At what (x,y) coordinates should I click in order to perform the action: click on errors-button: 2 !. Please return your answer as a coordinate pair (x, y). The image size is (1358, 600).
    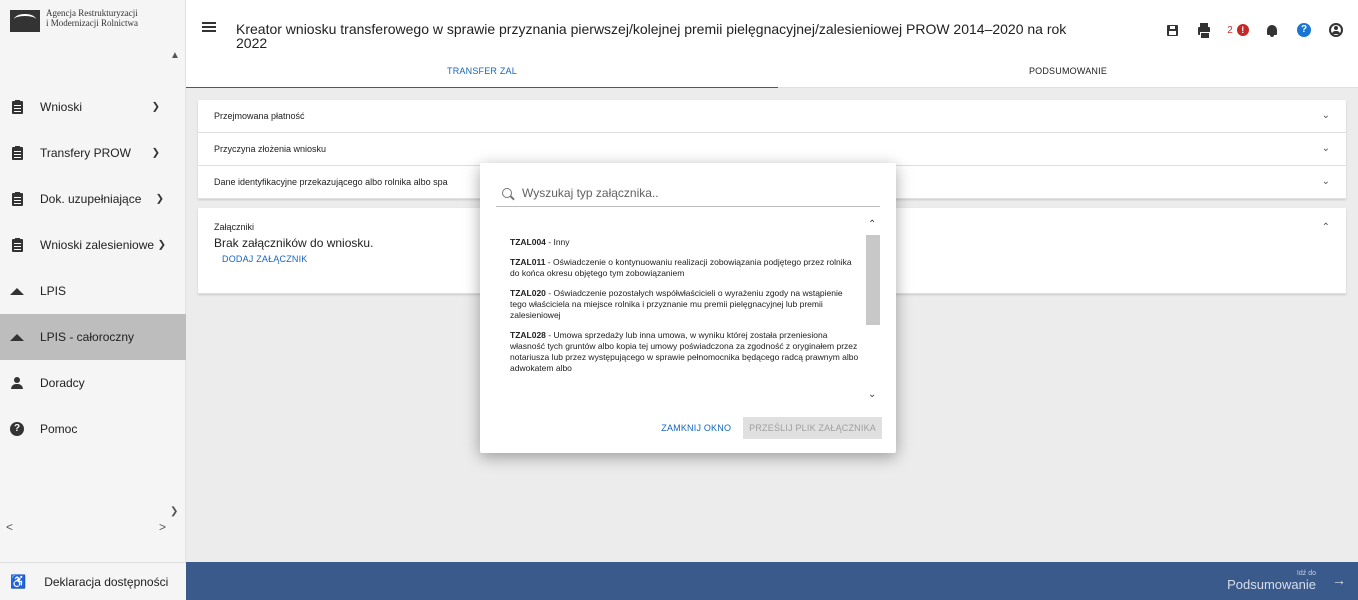
    Looking at the image, I should click on (1238, 30).